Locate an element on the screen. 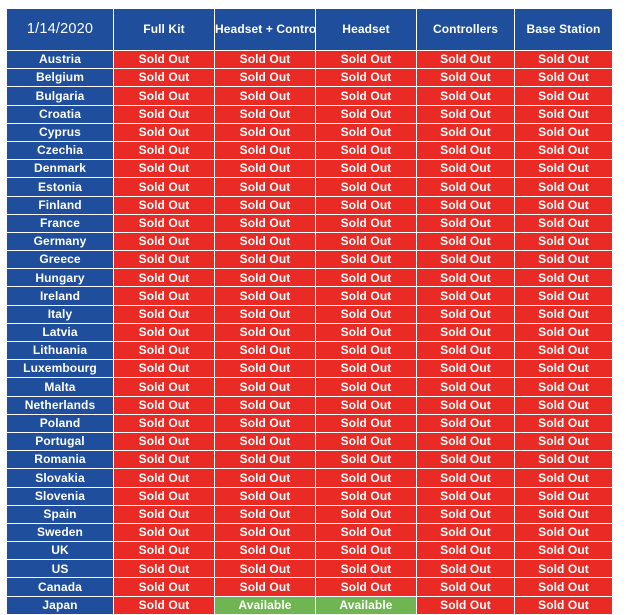 Image resolution: width=626 pixels, height=615 pixels. column-header-headset-plus-controllers: Headset + Controllers is located at coordinates (265, 29).